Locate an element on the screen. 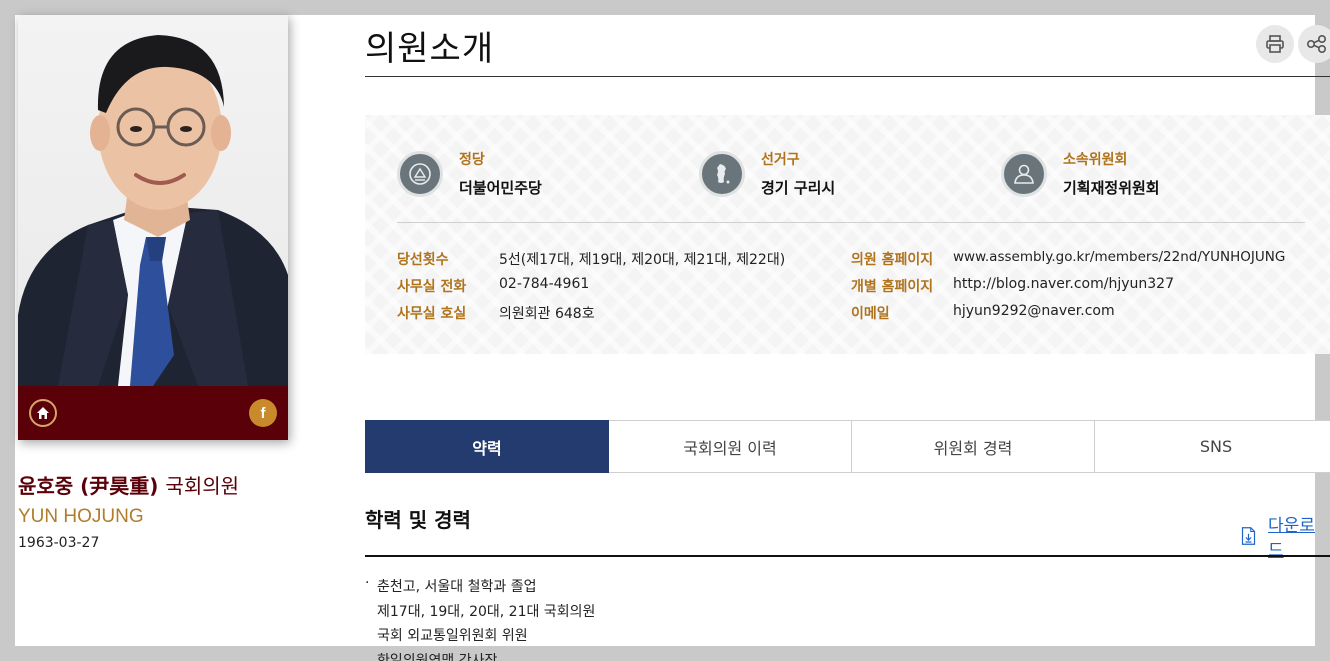 This screenshot has height=661, width=1330. fact-label: 정당 is located at coordinates (472, 160).